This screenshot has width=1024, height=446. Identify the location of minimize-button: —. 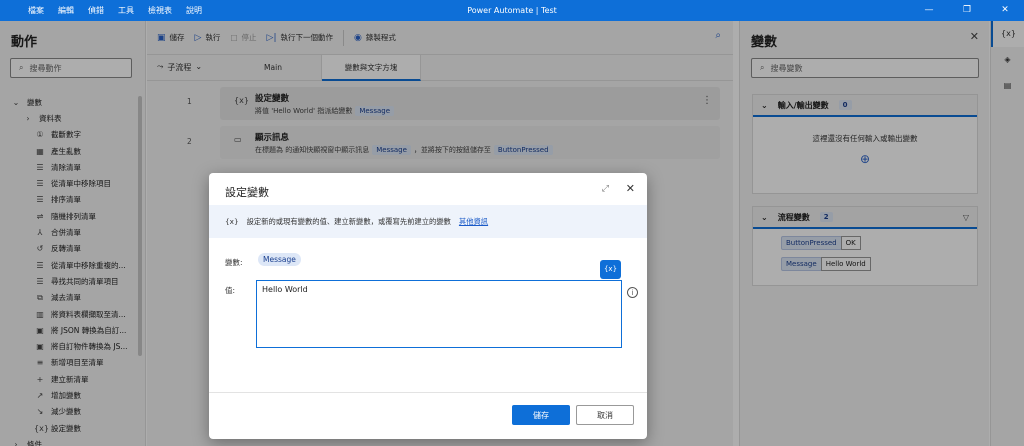
(929, 10).